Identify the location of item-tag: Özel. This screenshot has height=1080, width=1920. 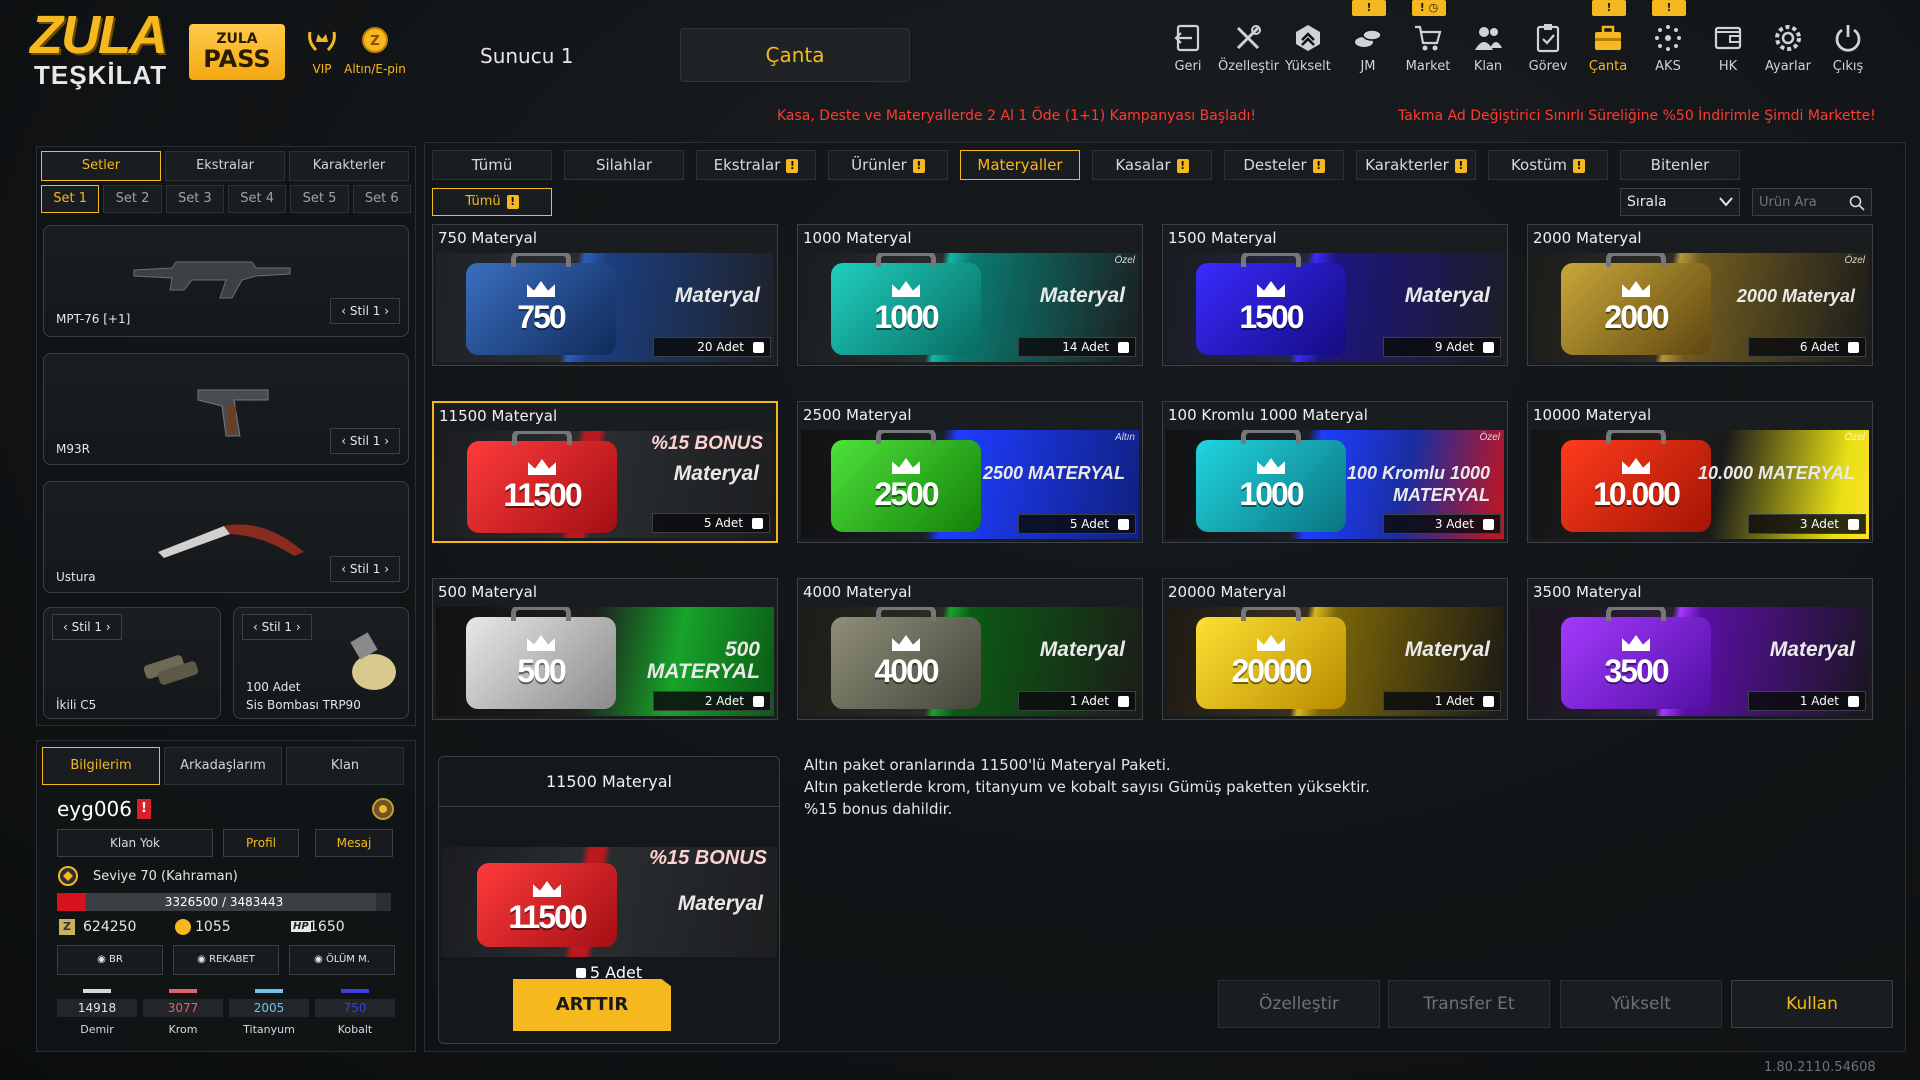
(1854, 260).